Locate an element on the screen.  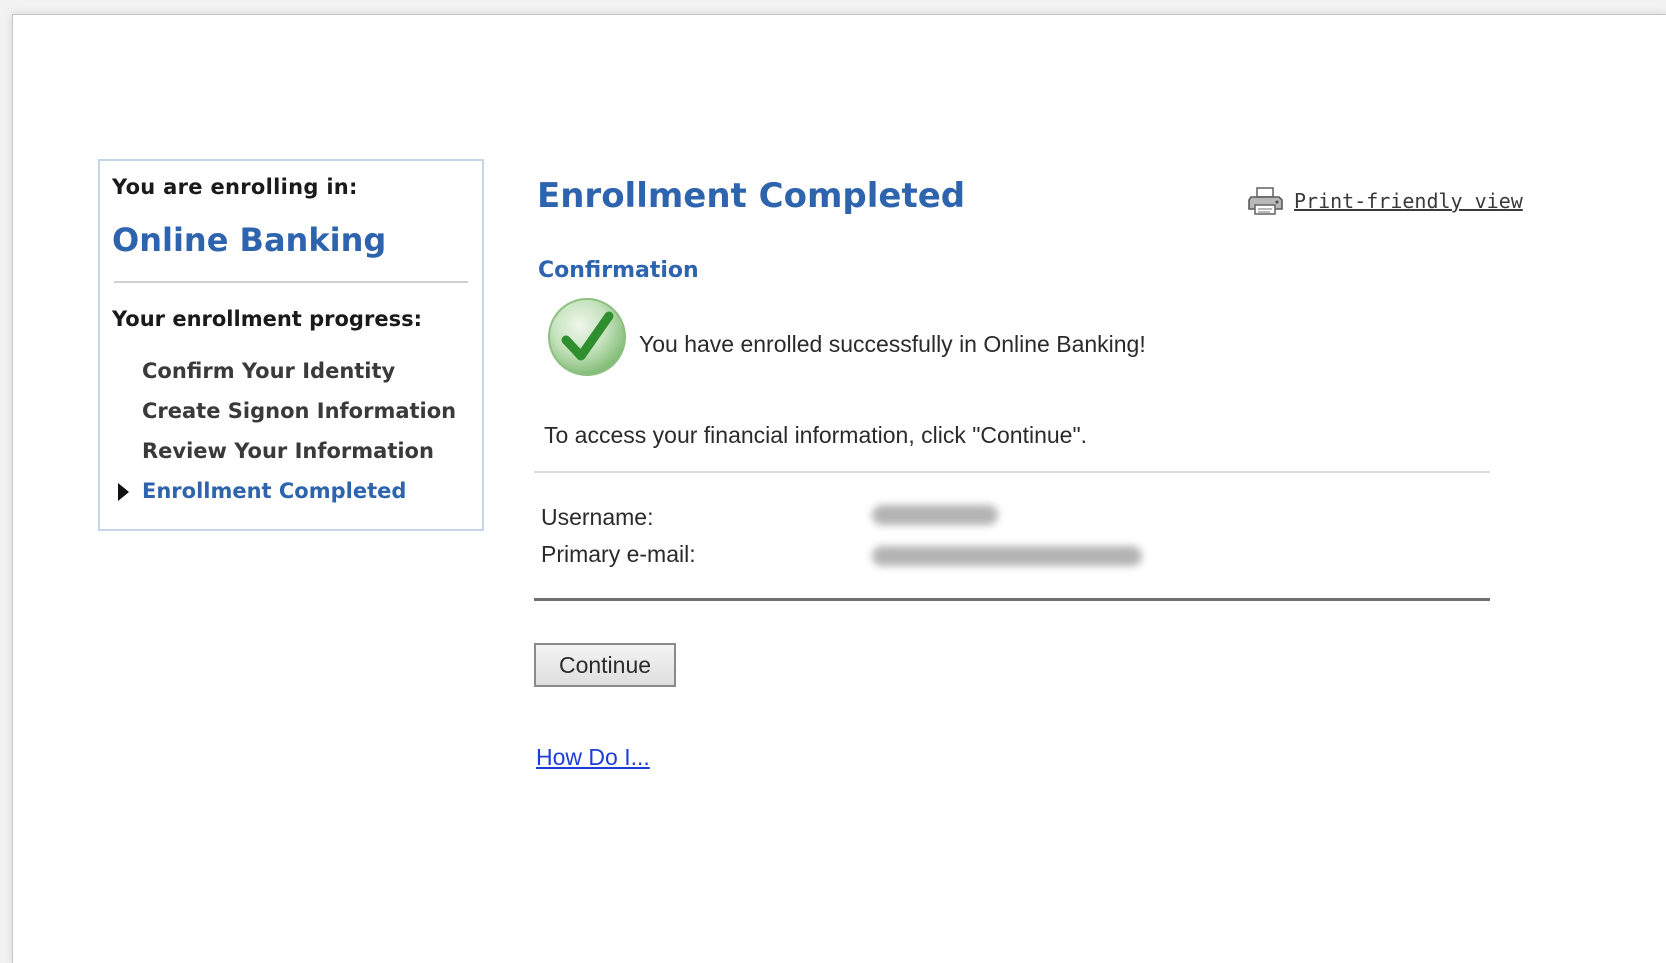
progress-step-confirm-identity: Confirm Your Identity is located at coordinates (285, 371).